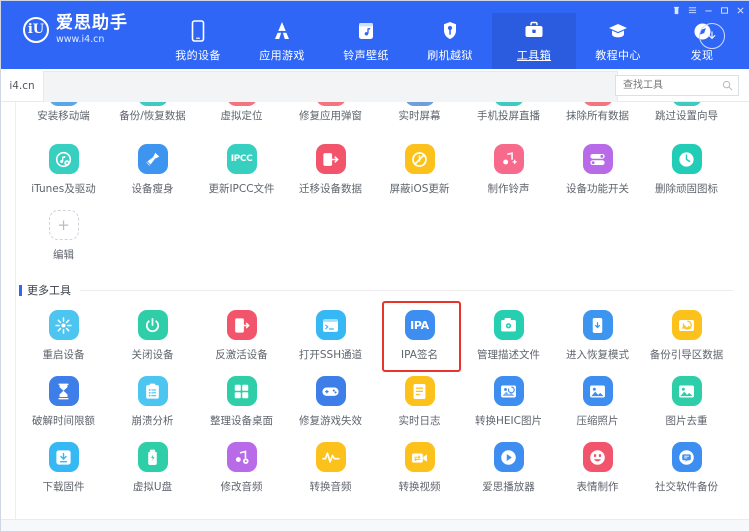  Describe the element at coordinates (727, 85) in the screenshot. I see `search-icon` at that location.